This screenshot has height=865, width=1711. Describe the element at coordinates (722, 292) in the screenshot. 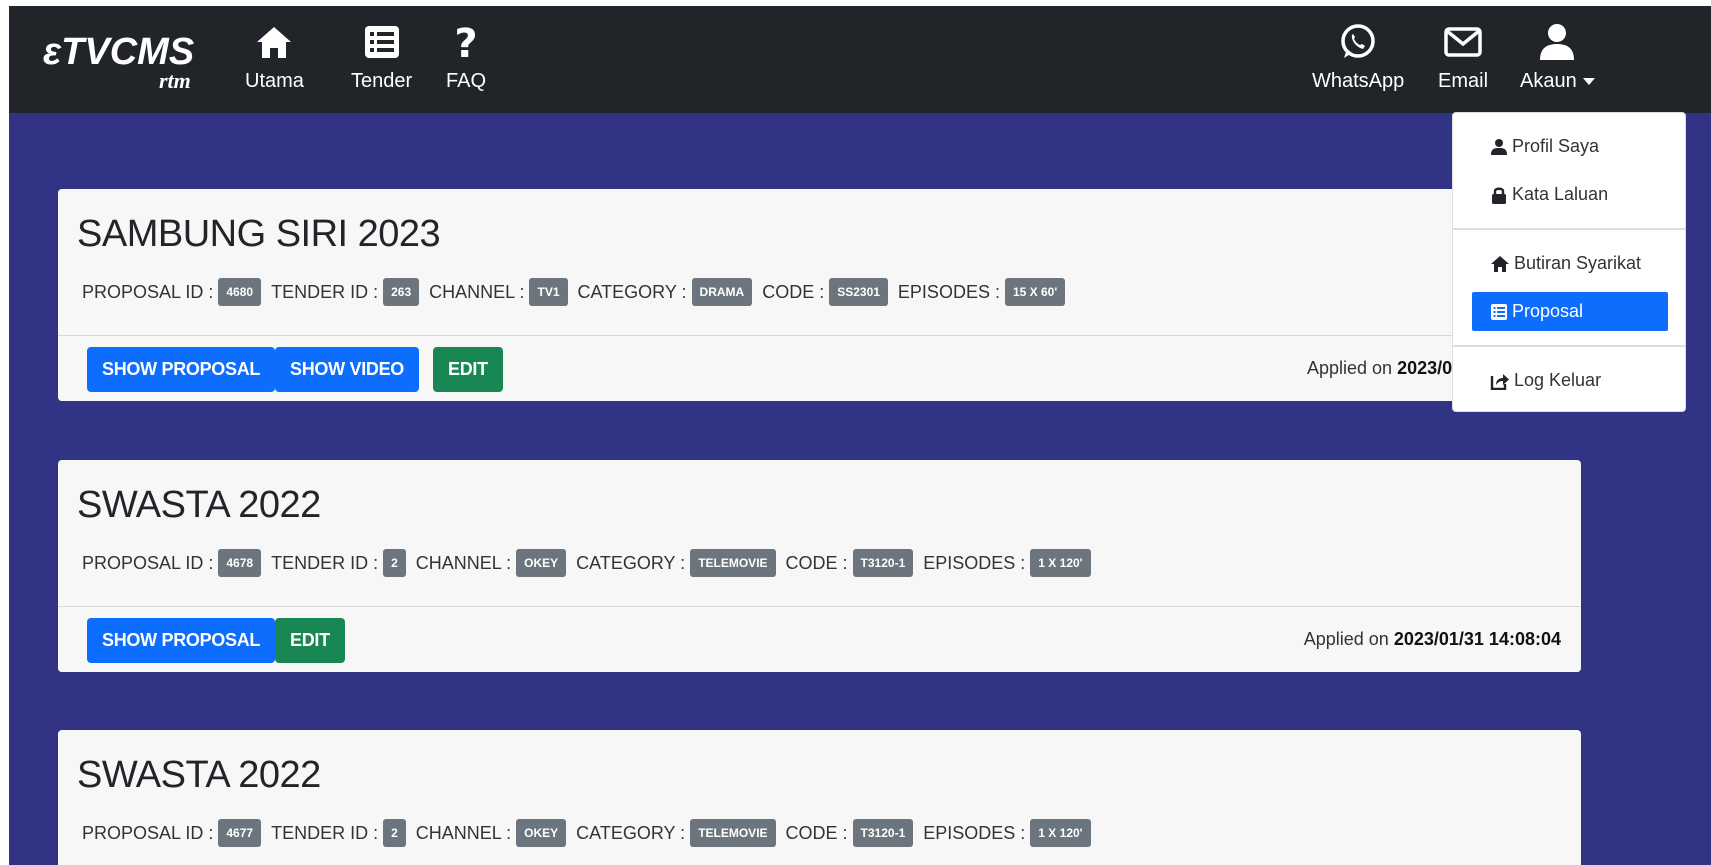

I see `category-badge: DRAMA` at that location.